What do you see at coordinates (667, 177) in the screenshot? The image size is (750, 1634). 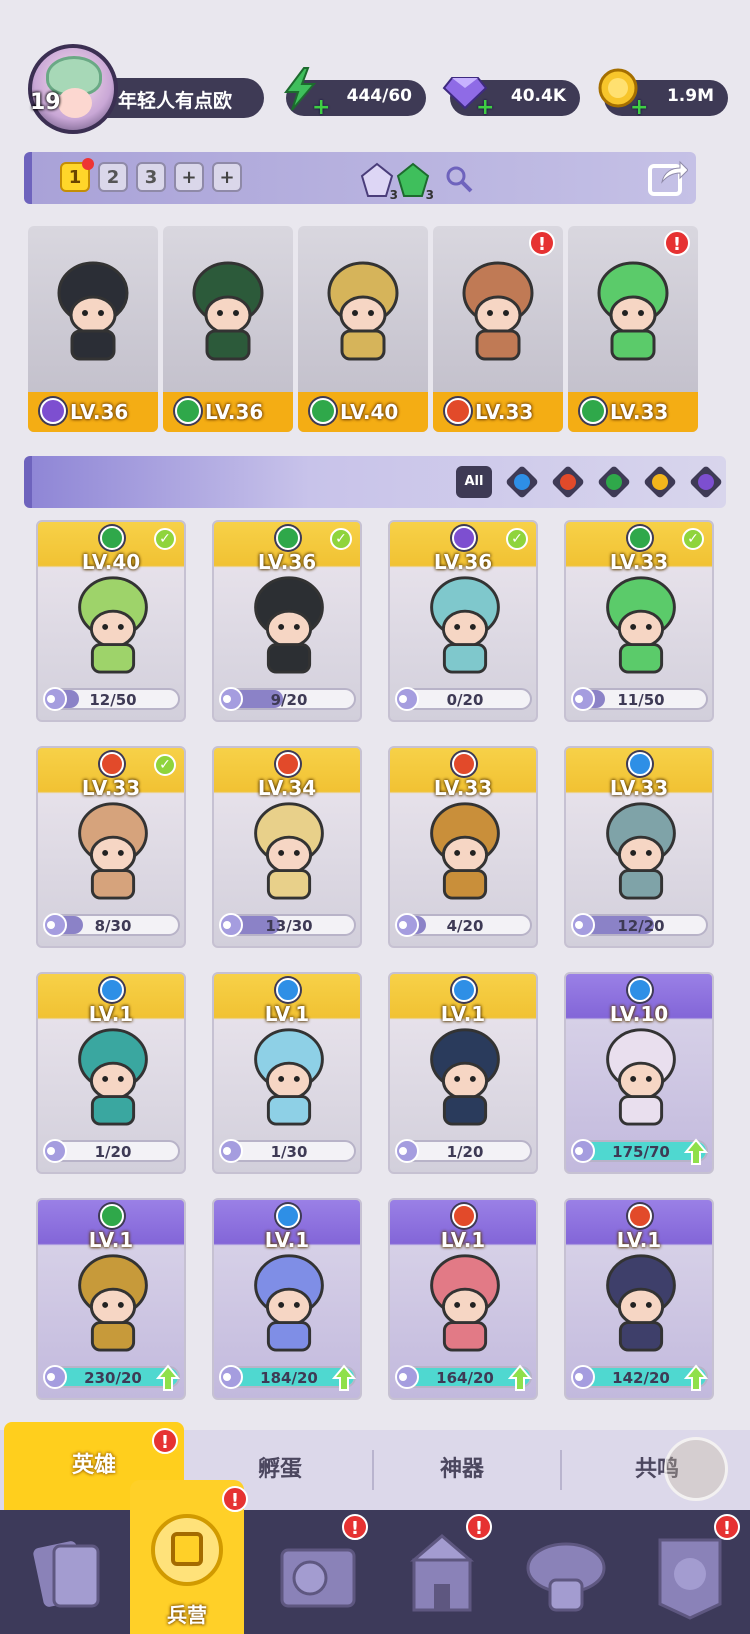 I see `share-icon` at bounding box center [667, 177].